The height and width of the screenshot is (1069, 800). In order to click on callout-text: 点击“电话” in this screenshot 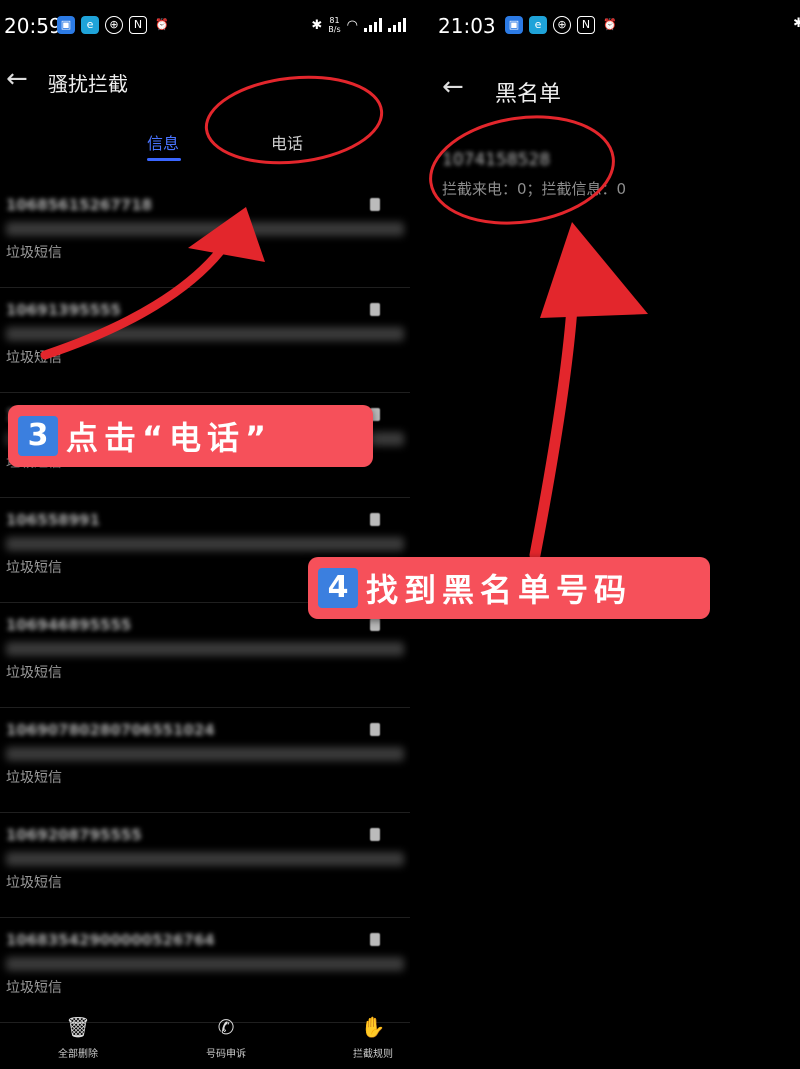, I will do `click(169, 438)`.